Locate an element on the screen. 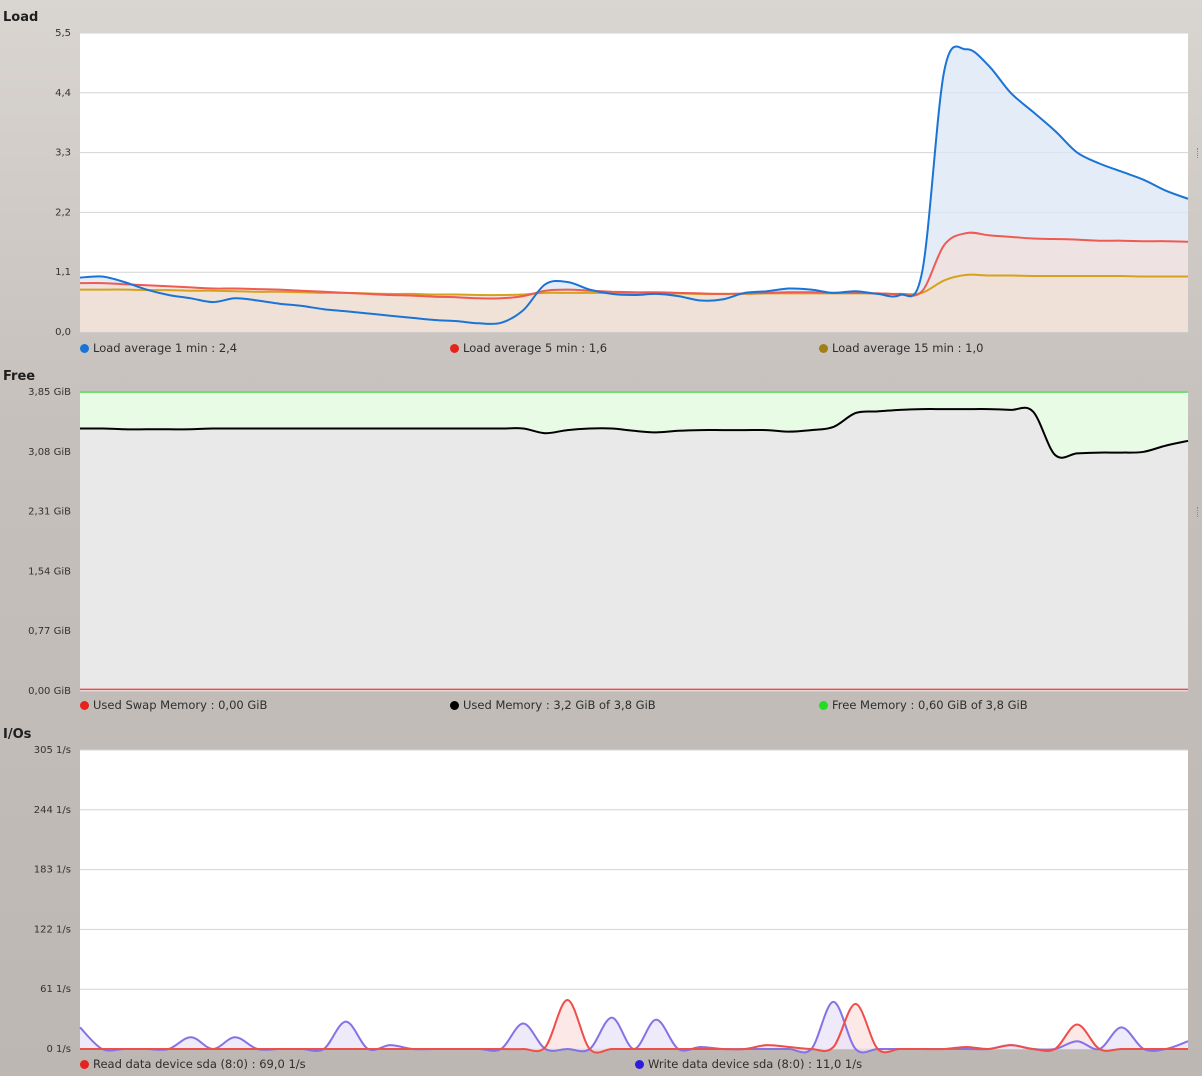 The width and height of the screenshot is (1202, 1076). load-resize-handle is located at coordinates (1198, 153).